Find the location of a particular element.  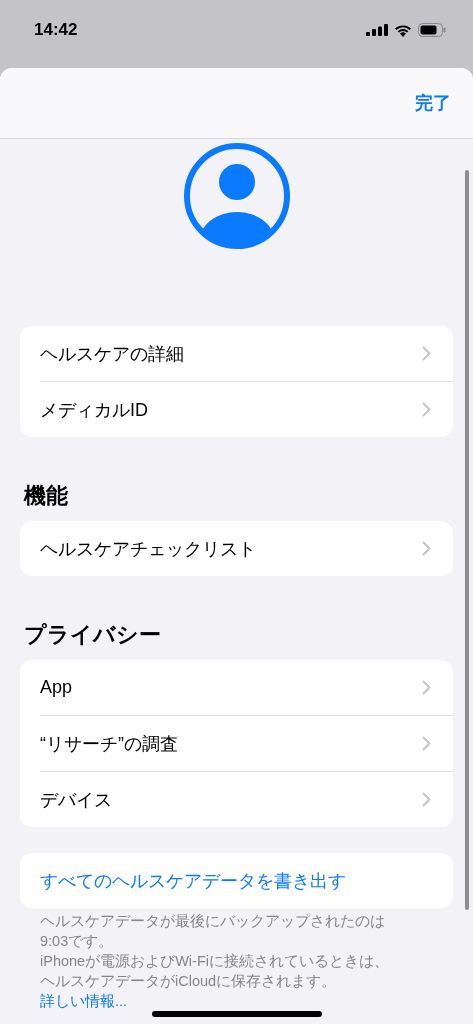

profile-avatar-icon is located at coordinates (236, 196).